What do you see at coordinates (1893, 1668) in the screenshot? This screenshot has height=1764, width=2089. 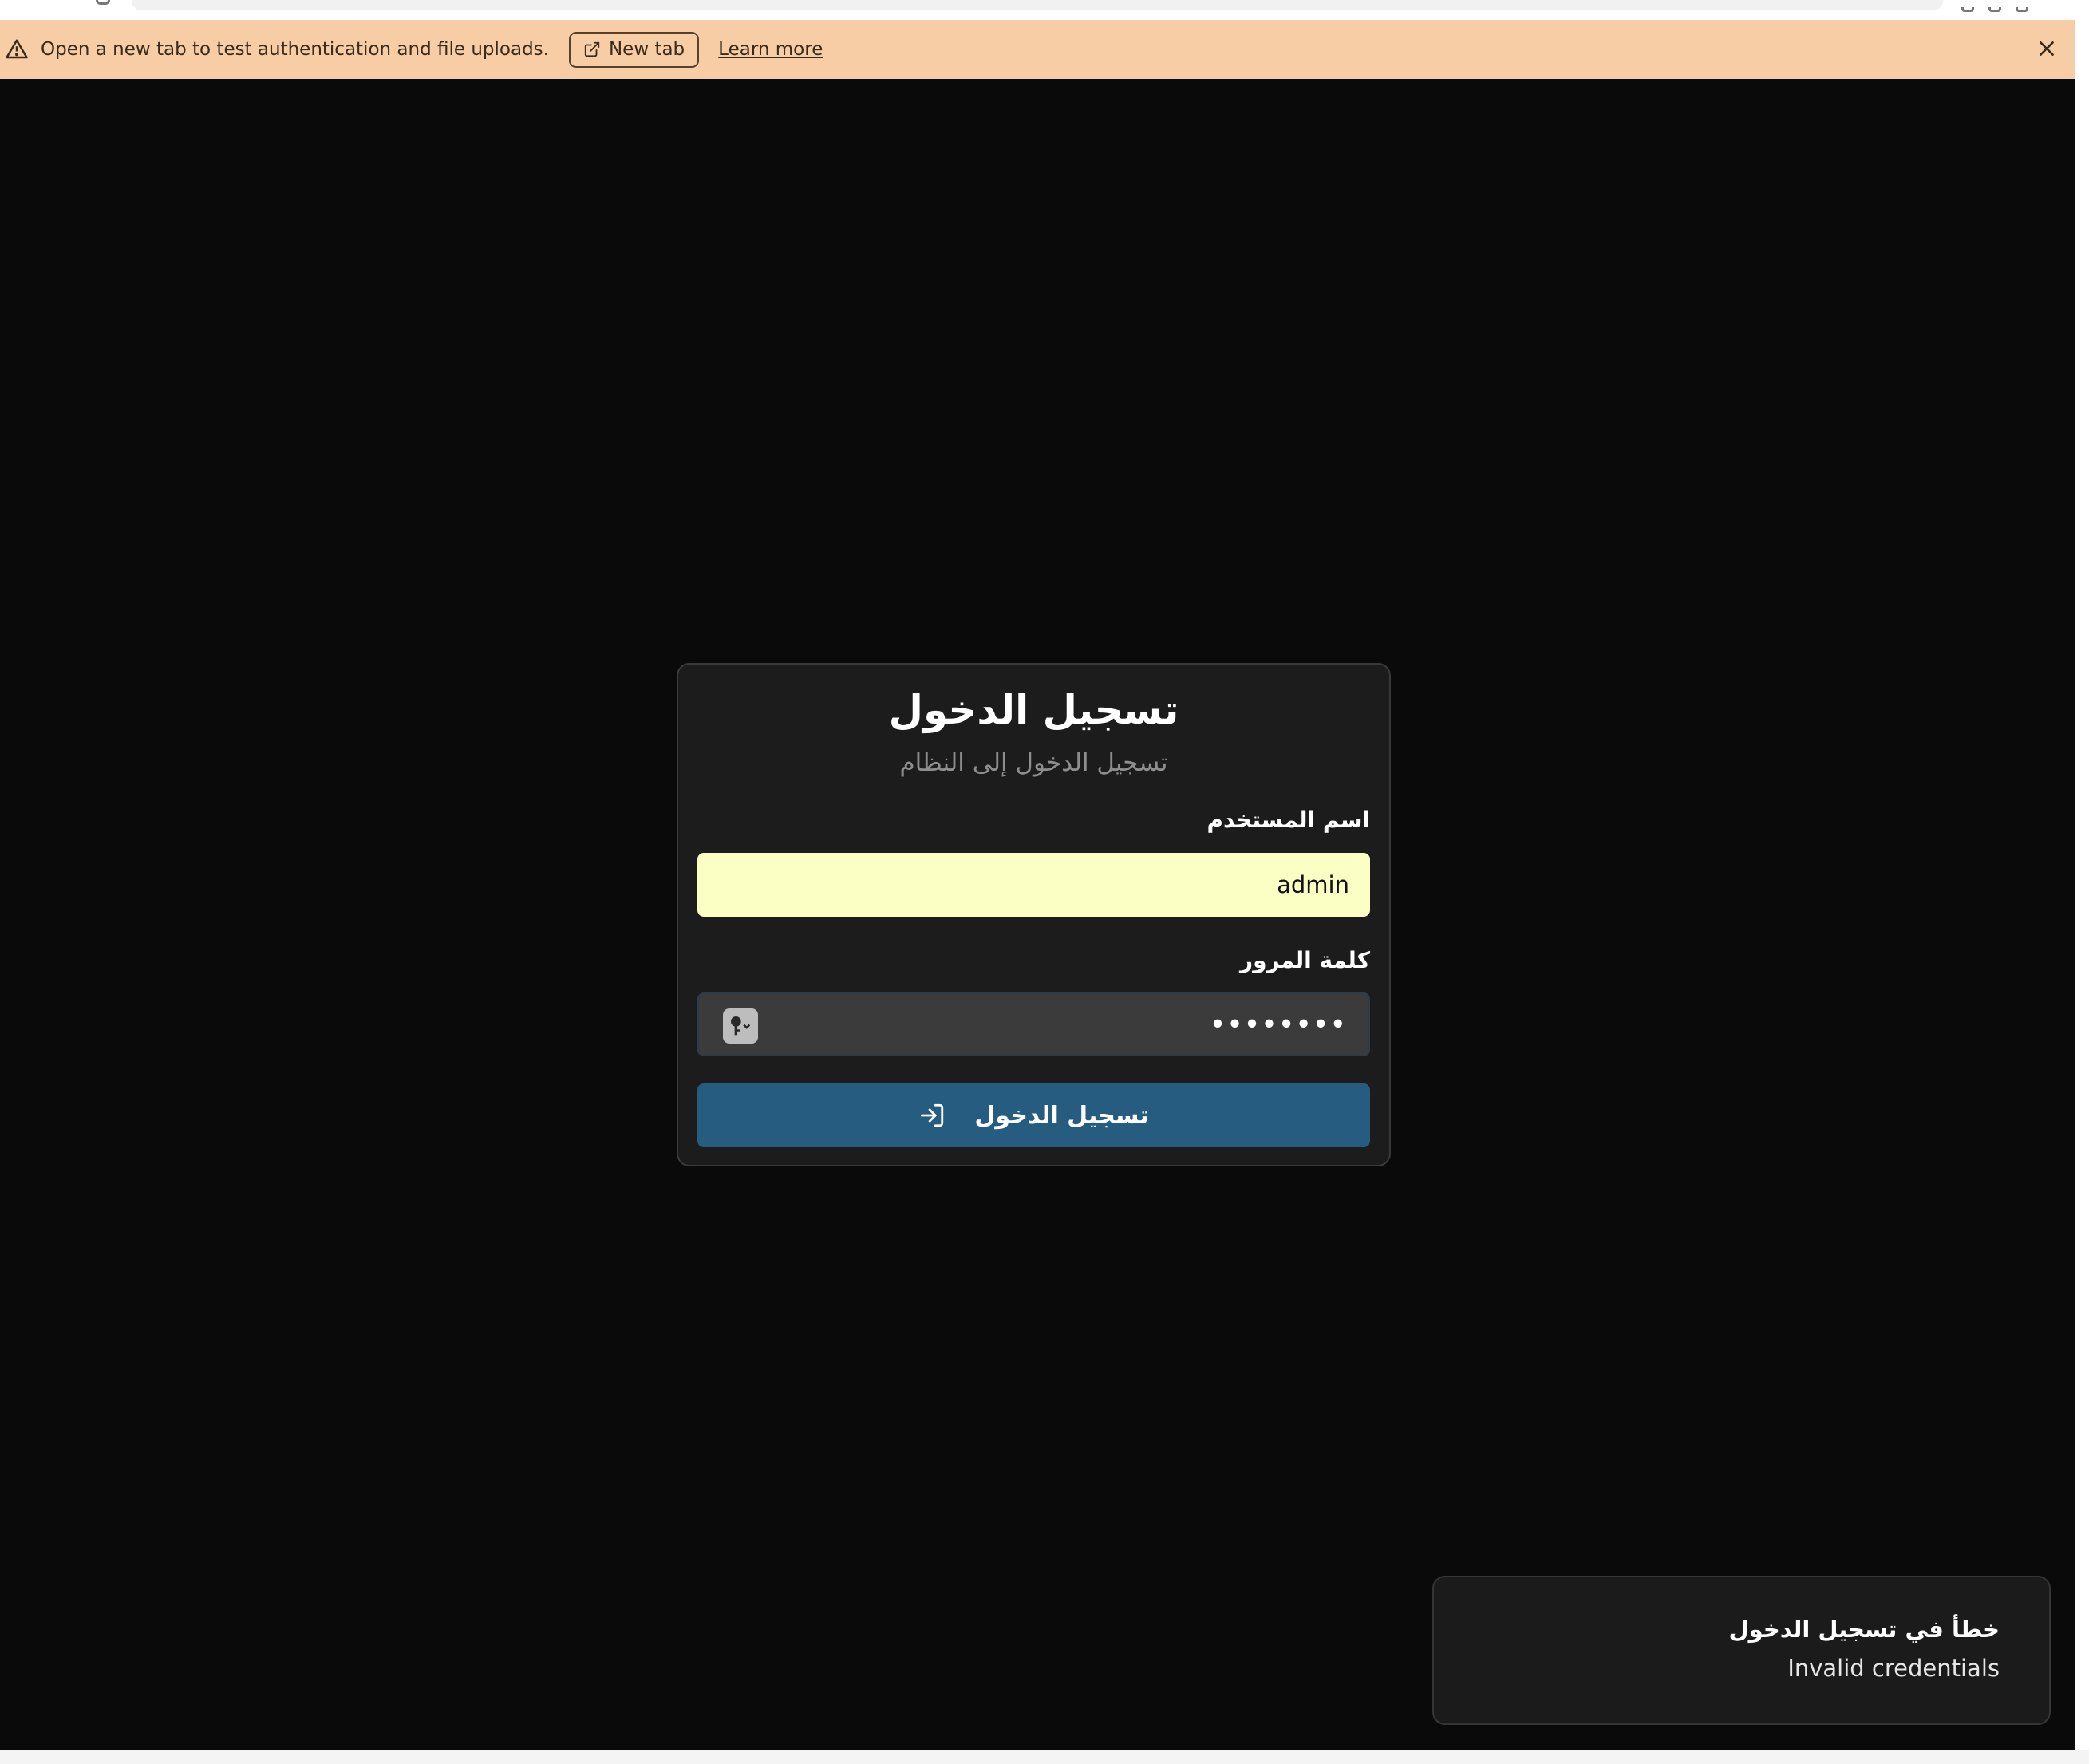 I see `toast-description: Invalid credentials` at bounding box center [1893, 1668].